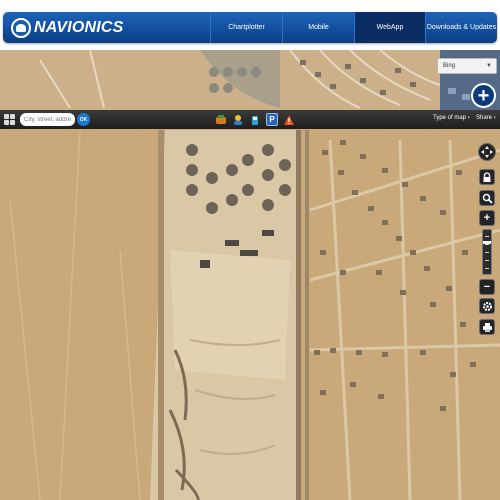 The height and width of the screenshot is (500, 500). Describe the element at coordinates (318, 27) in the screenshot. I see `nav-mobile: Mobile` at that location.